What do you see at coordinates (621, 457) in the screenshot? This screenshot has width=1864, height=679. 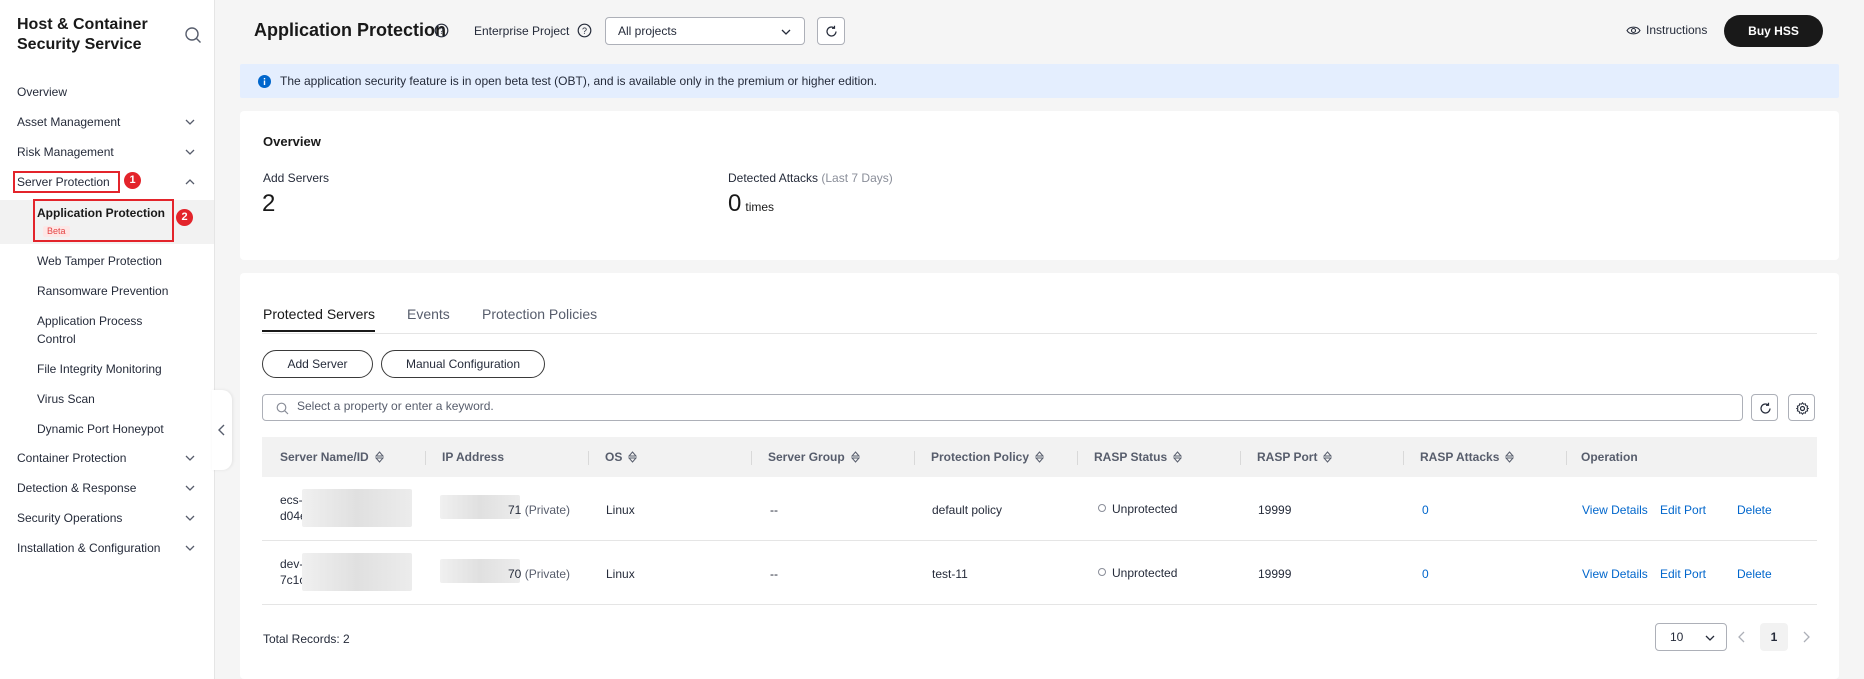 I see `column-os: OS` at bounding box center [621, 457].